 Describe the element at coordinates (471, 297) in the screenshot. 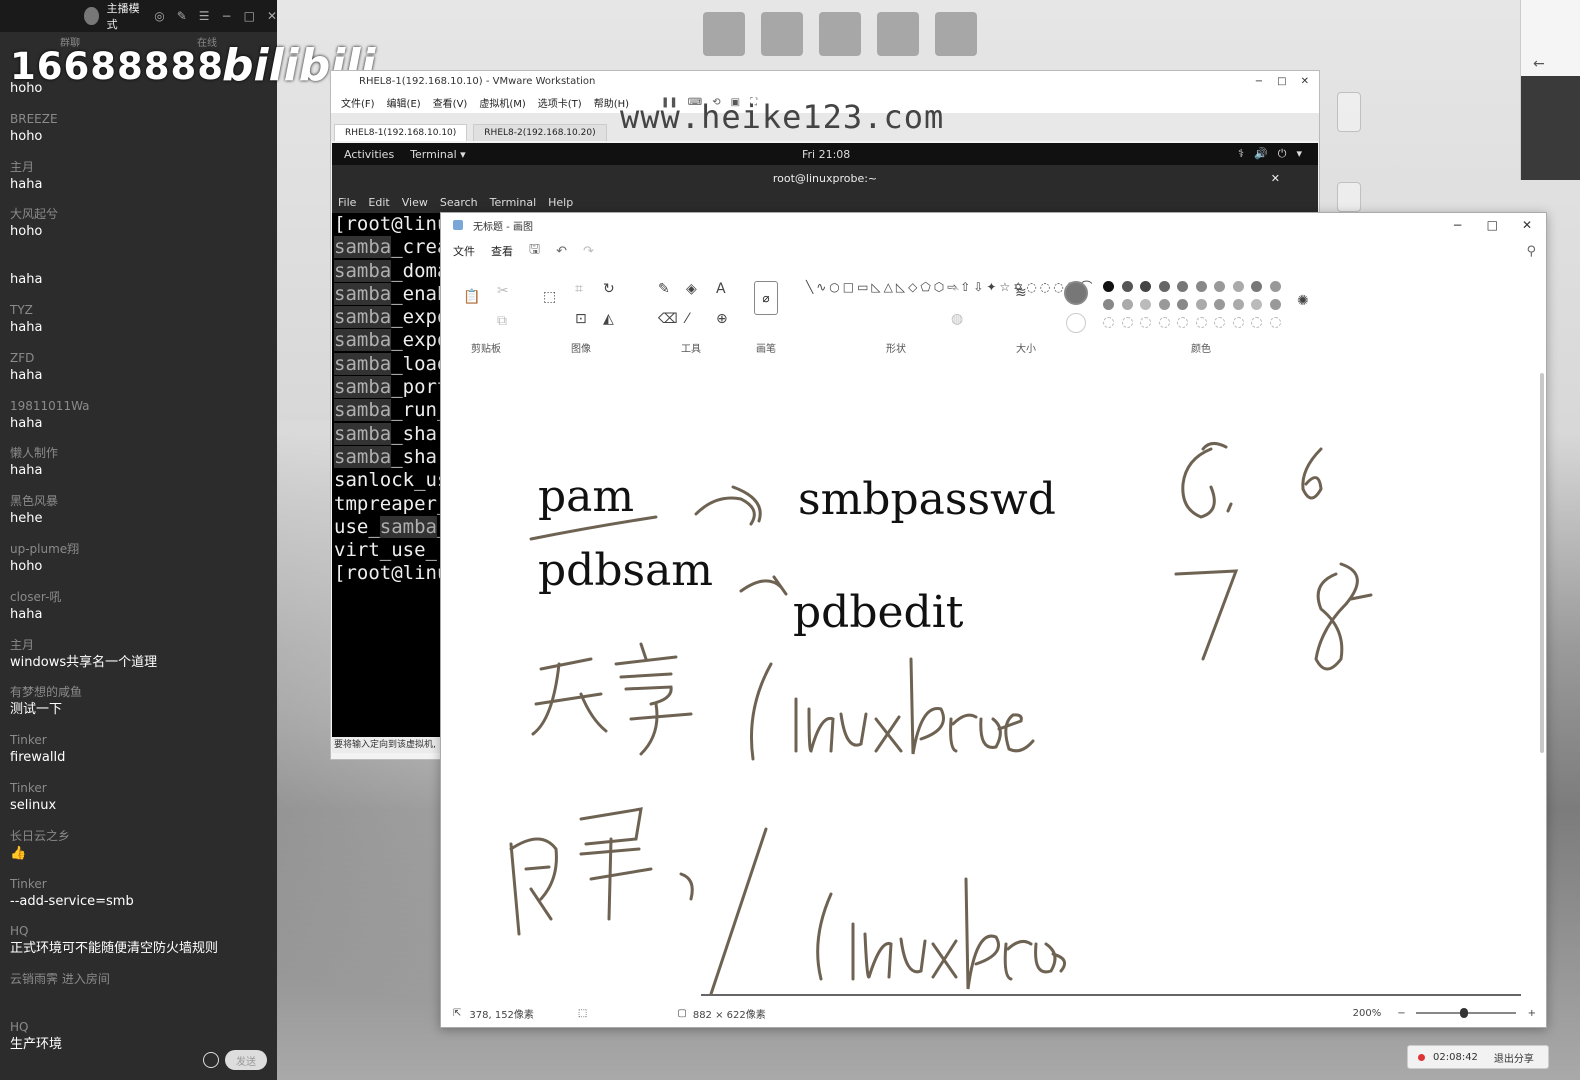

I see `paste-icon: 📋` at that location.